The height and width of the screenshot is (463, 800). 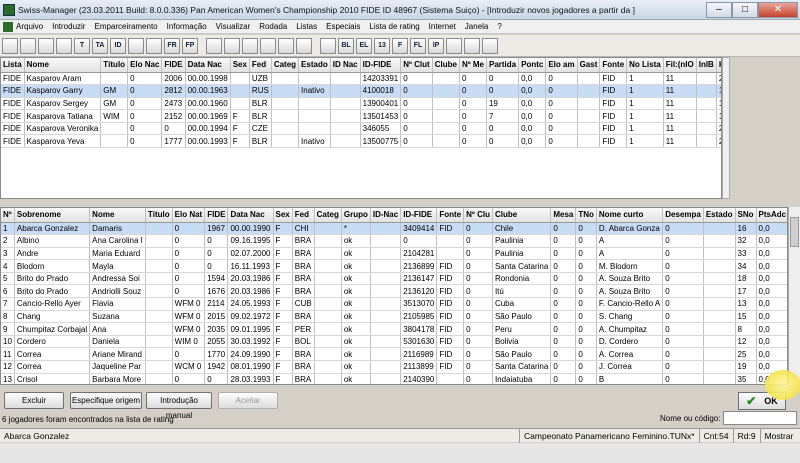 What do you see at coordinates (473, 65) in the screenshot?
I see `column-header: Nº Me` at bounding box center [473, 65].